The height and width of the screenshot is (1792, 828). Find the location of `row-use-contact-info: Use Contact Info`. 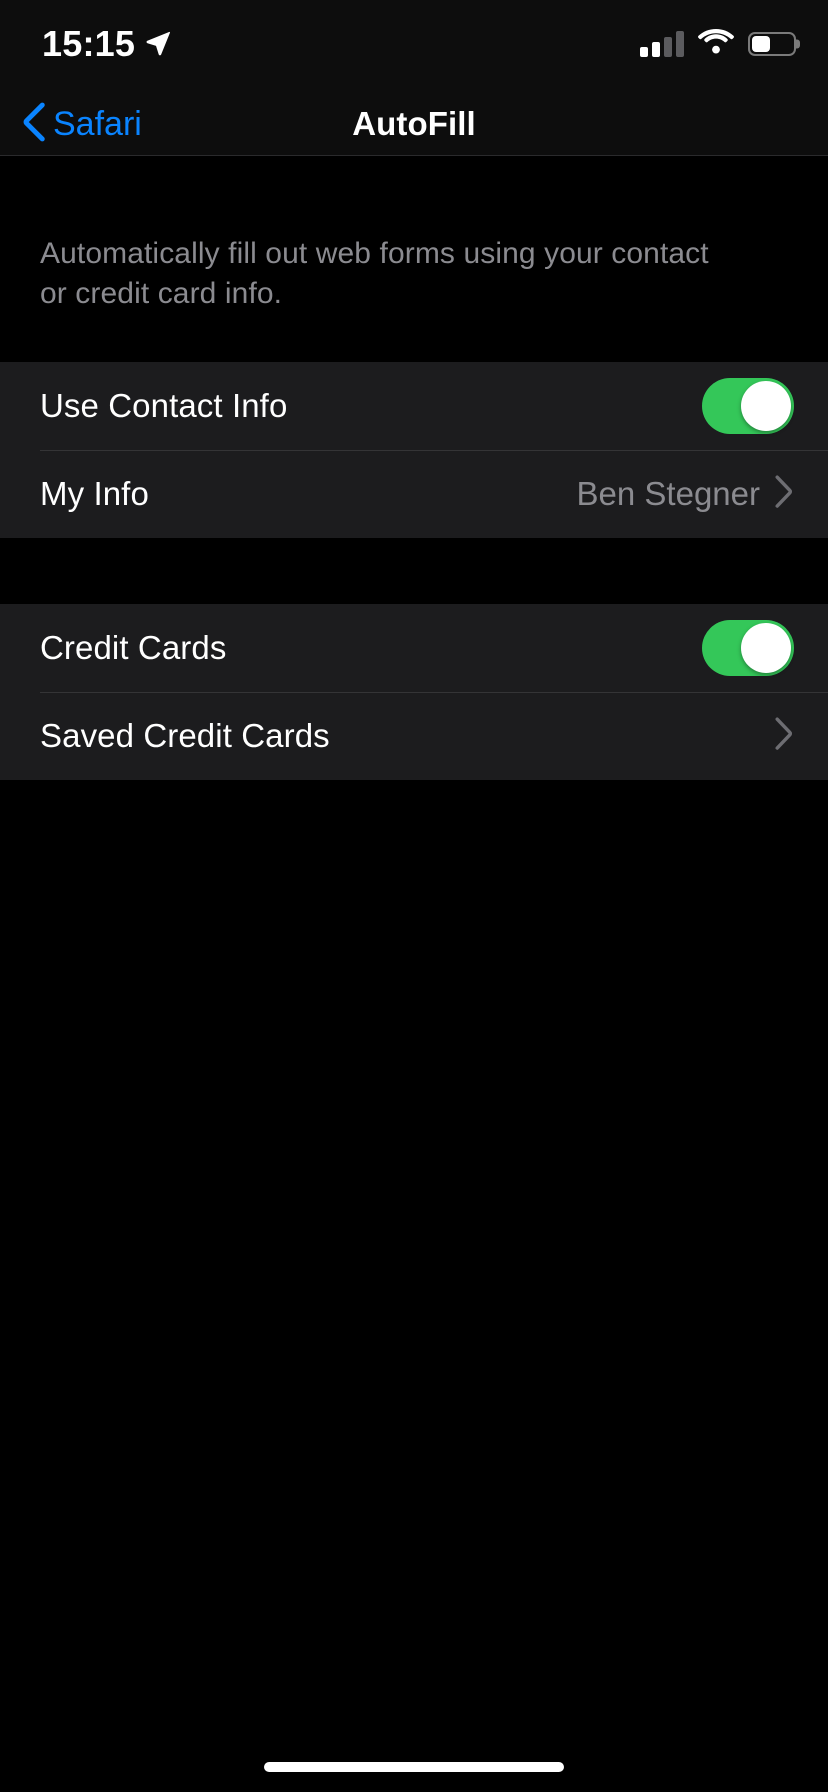

row-use-contact-info: Use Contact Info is located at coordinates (414, 406).